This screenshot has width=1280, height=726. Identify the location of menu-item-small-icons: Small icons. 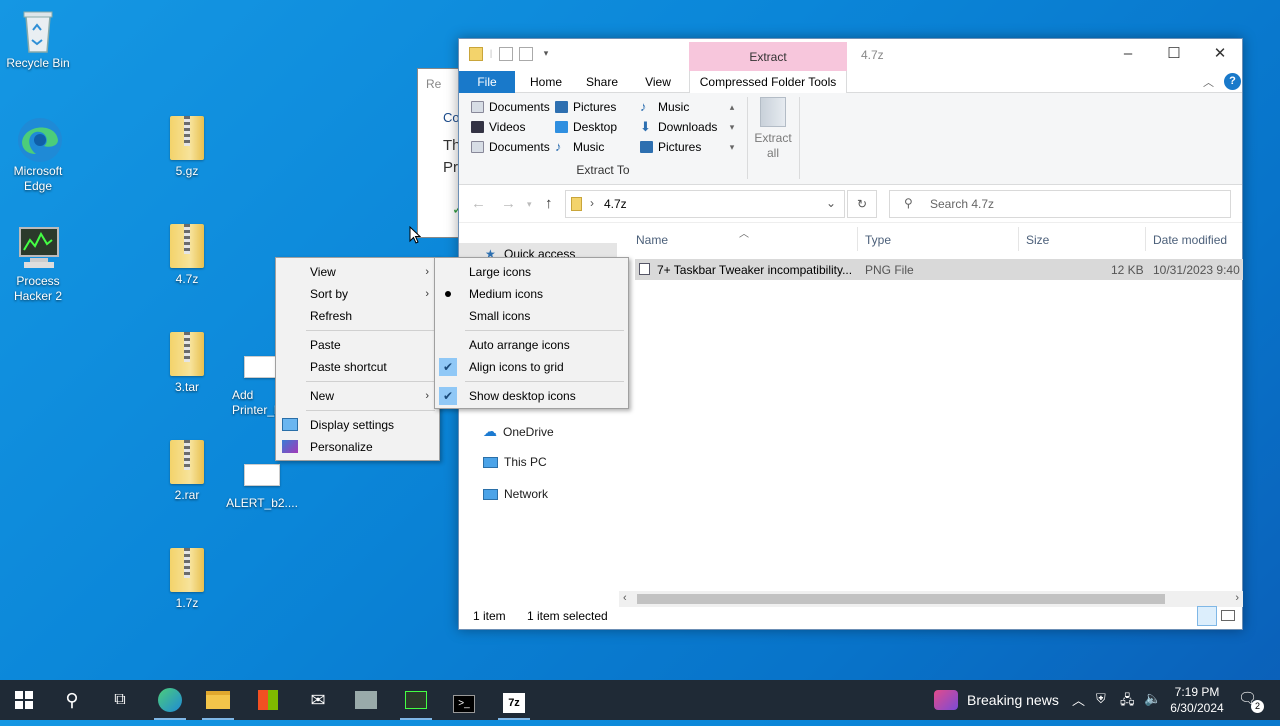
(531, 316).